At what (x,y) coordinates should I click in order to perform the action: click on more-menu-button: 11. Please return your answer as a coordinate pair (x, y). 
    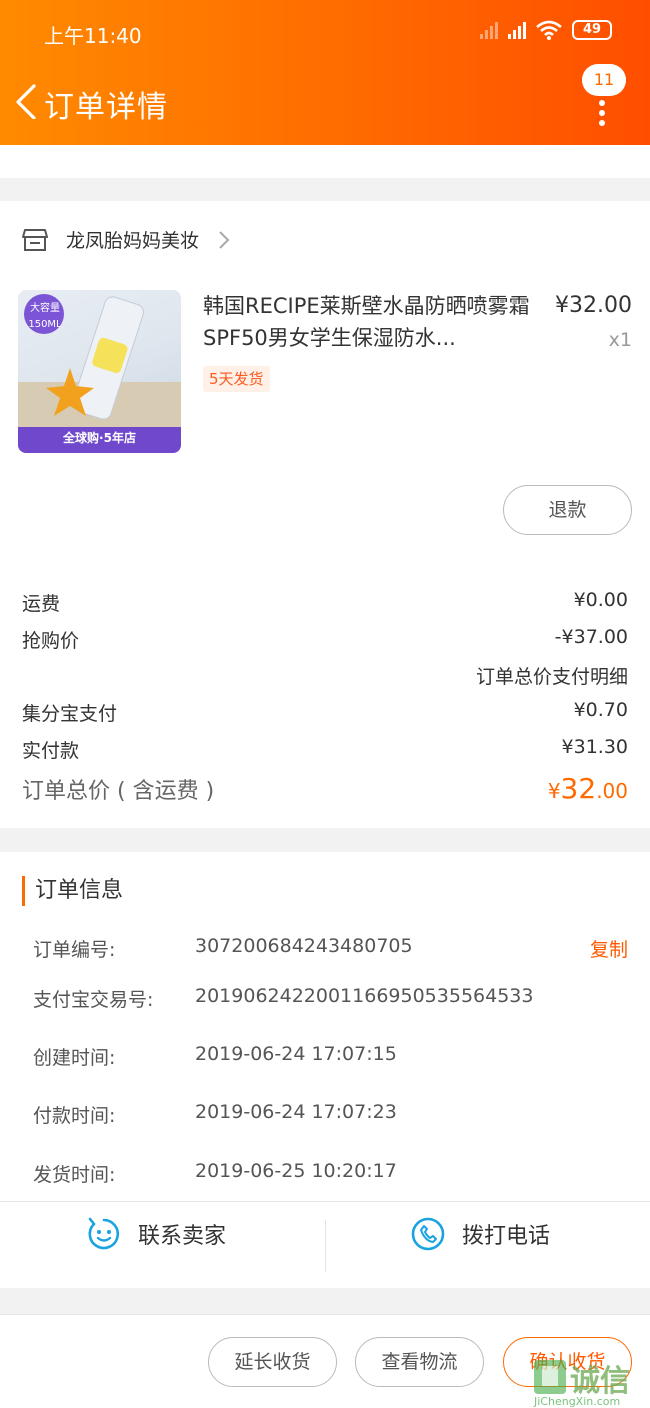
    Looking at the image, I should click on (604, 95).